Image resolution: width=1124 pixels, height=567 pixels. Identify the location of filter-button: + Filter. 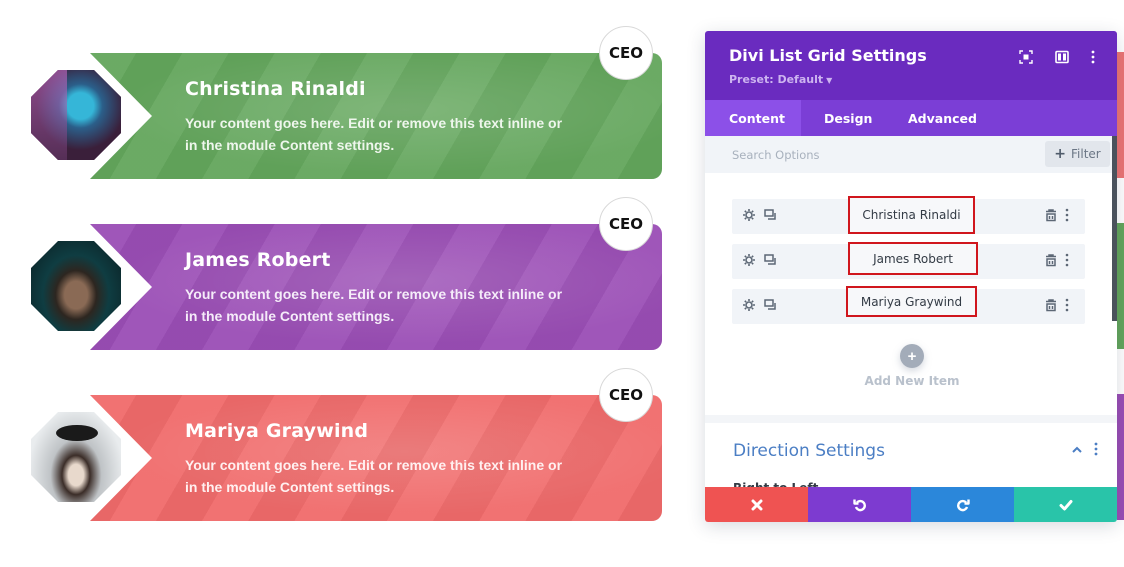
(1077, 154).